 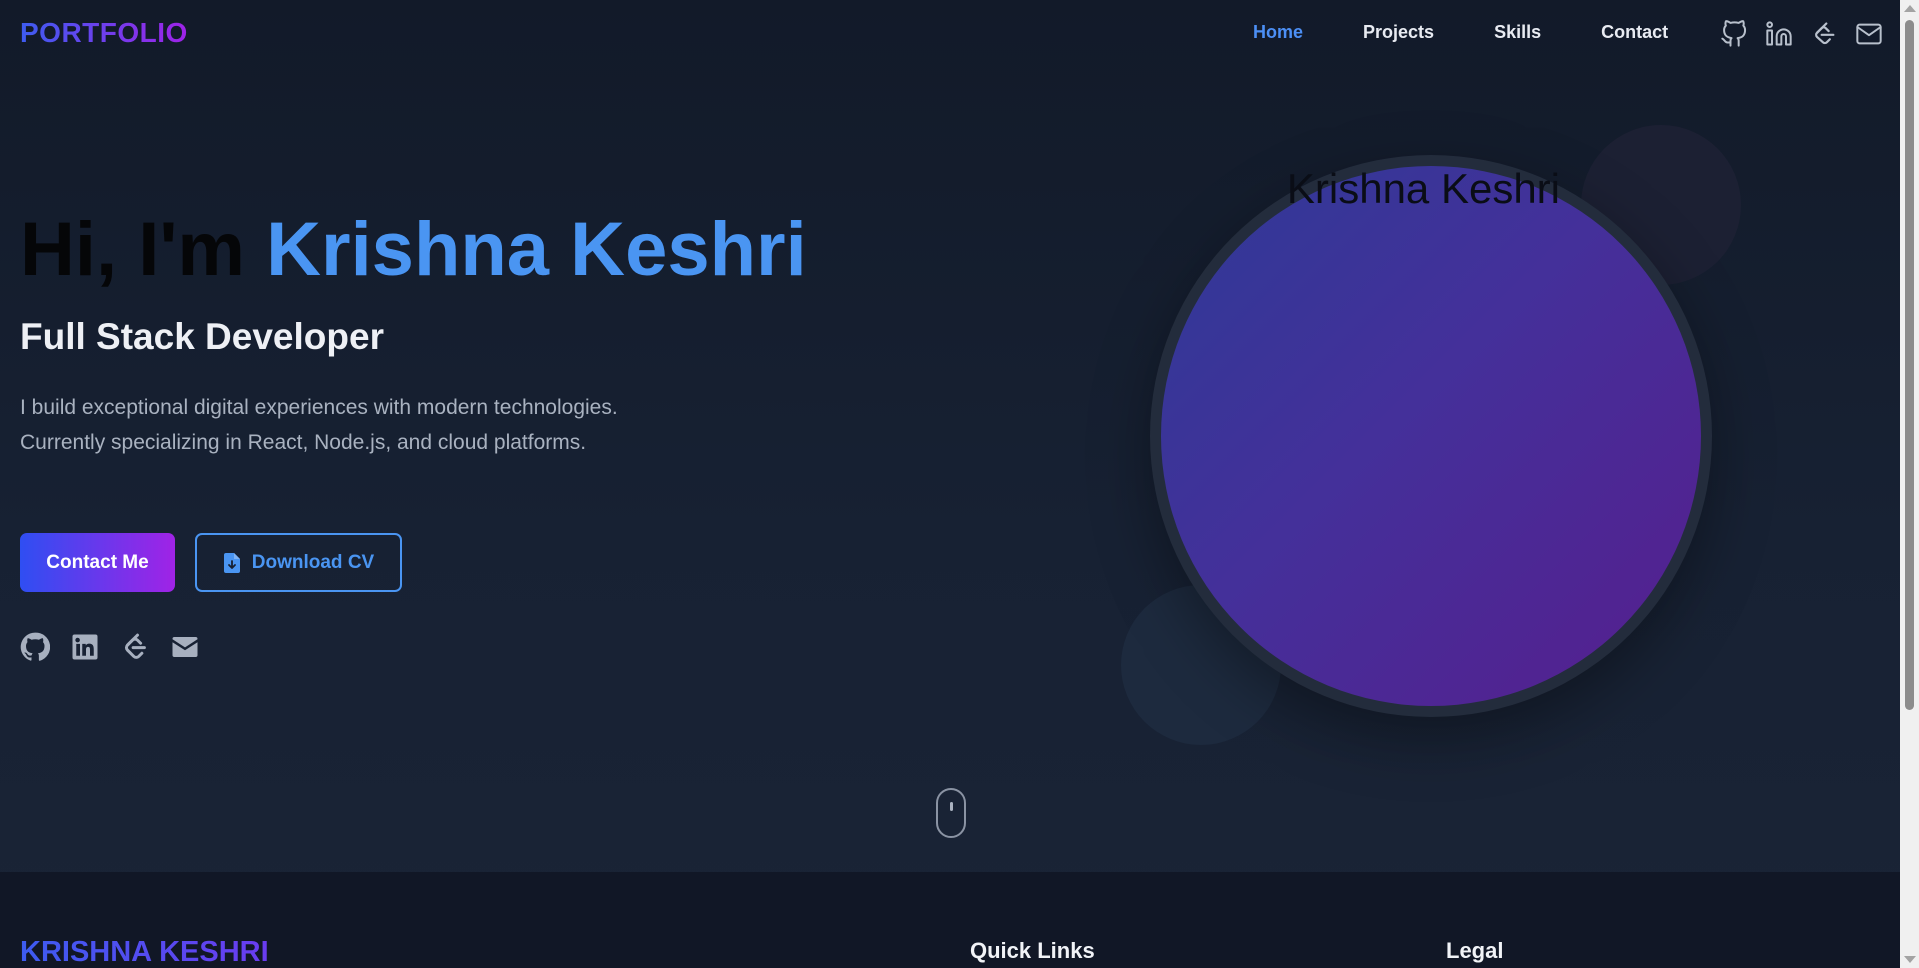 I want to click on hero-subtitle: Full Stack Developer, so click(x=202, y=336).